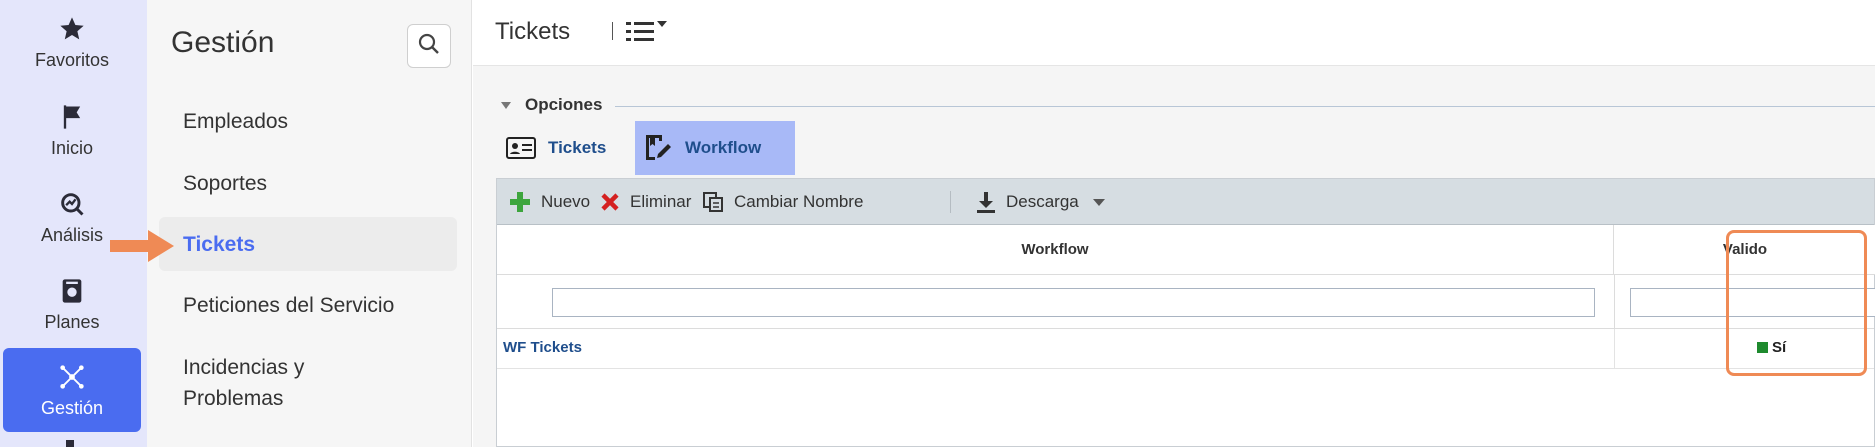 The width and height of the screenshot is (1875, 447). I want to click on search-button, so click(429, 46).